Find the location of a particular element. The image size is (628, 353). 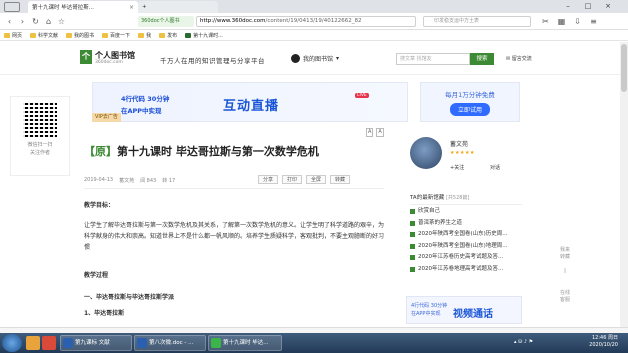

browser-icon is located at coordinates (216, 343).